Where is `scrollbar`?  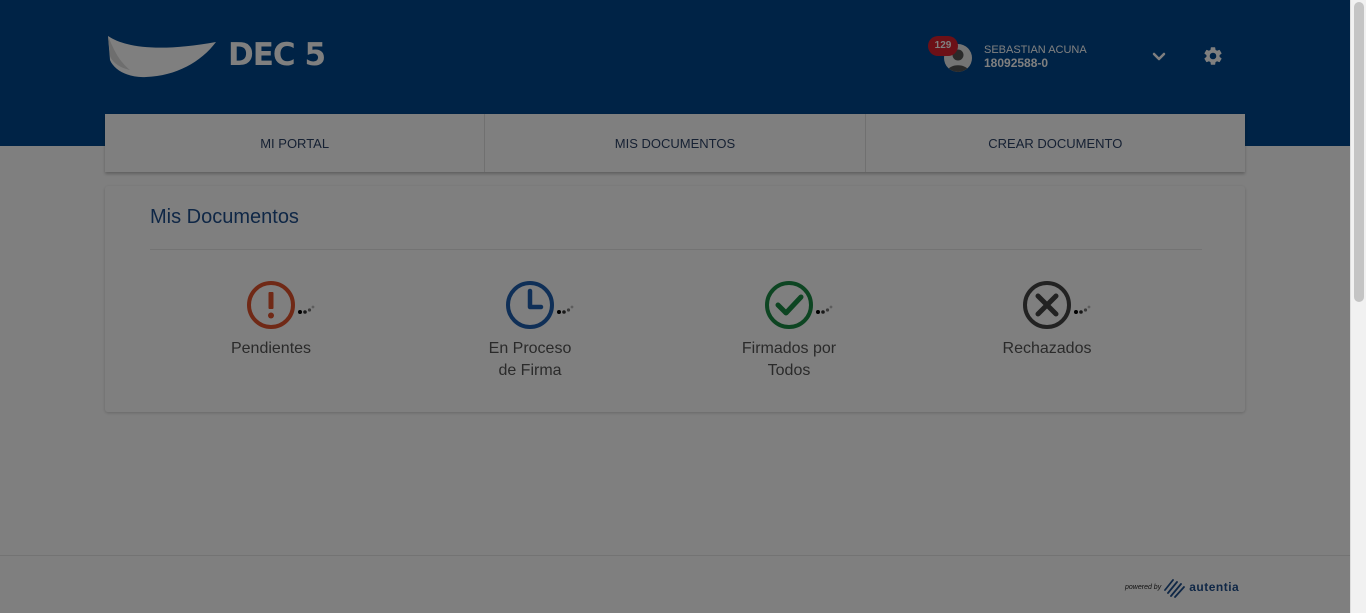
scrollbar is located at coordinates (1358, 306).